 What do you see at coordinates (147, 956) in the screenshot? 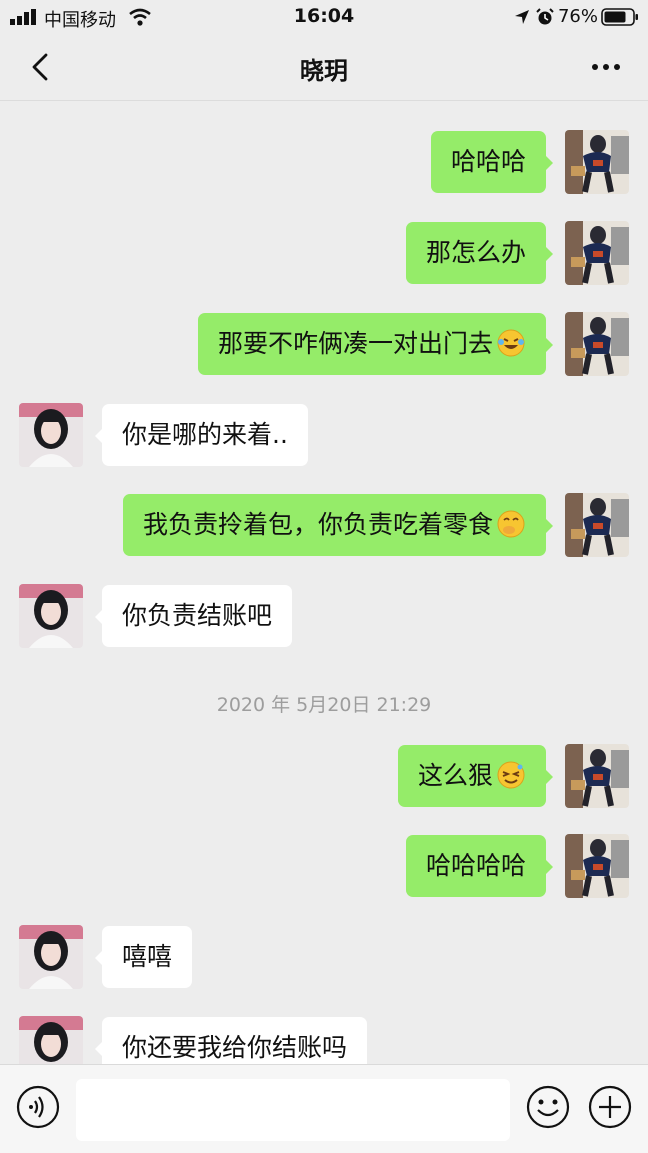
I see `message-text: 嘻嘻` at bounding box center [147, 956].